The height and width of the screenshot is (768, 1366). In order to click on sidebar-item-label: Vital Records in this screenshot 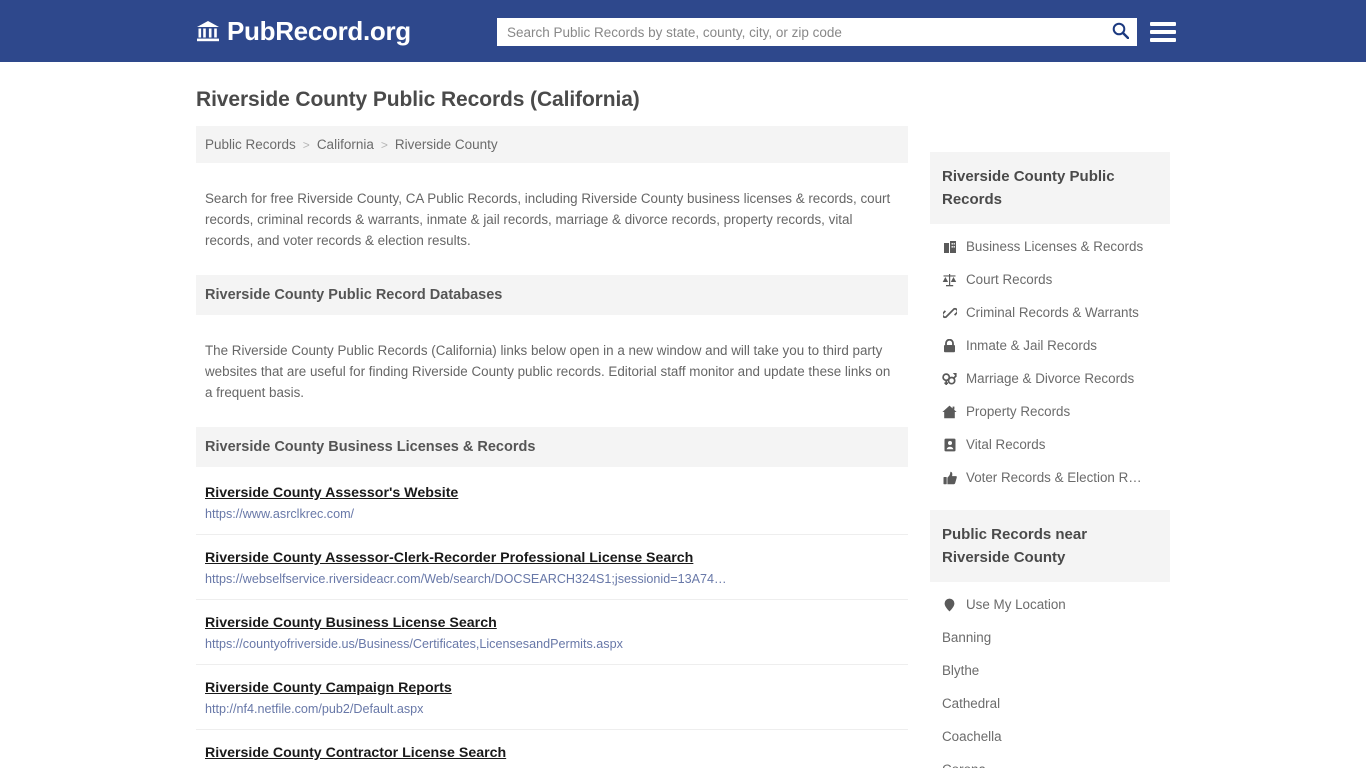, I will do `click(1006, 444)`.